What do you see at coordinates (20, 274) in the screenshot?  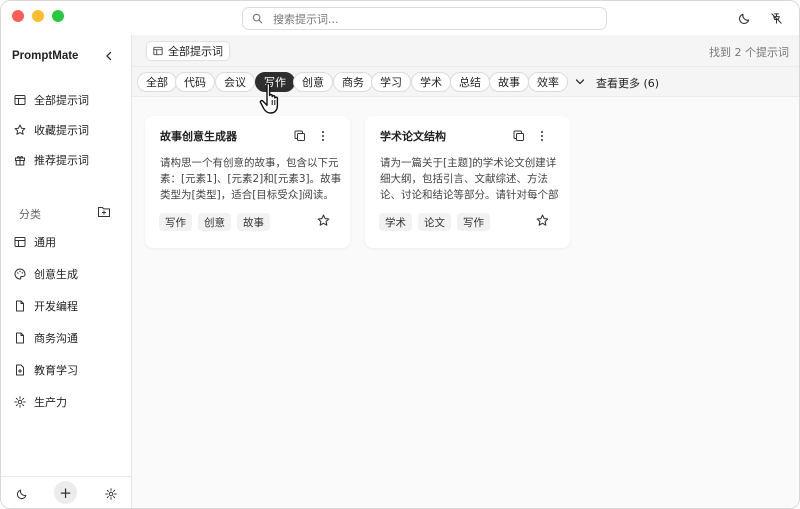 I see `palette-icon` at bounding box center [20, 274].